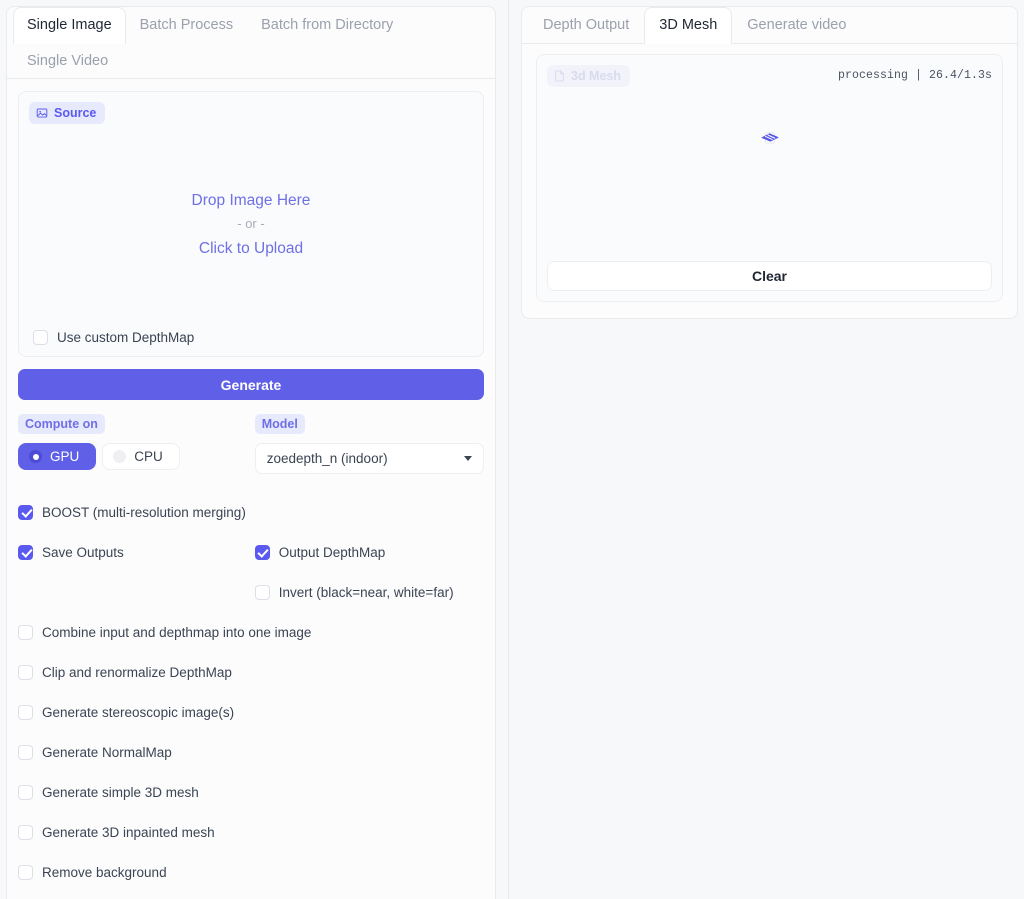 This screenshot has width=1024, height=899. I want to click on file-icon, so click(559, 75).